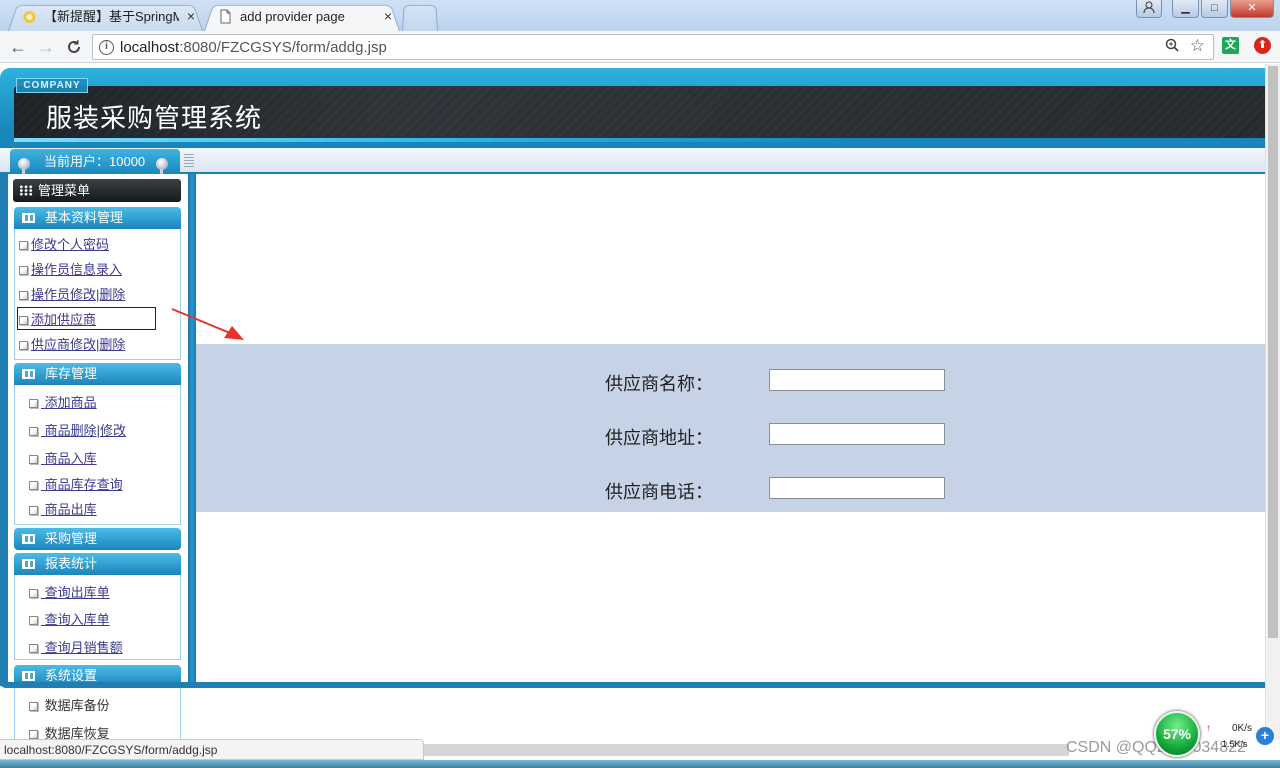 The width and height of the screenshot is (1280, 768). I want to click on grid-icon, so click(26, 190).